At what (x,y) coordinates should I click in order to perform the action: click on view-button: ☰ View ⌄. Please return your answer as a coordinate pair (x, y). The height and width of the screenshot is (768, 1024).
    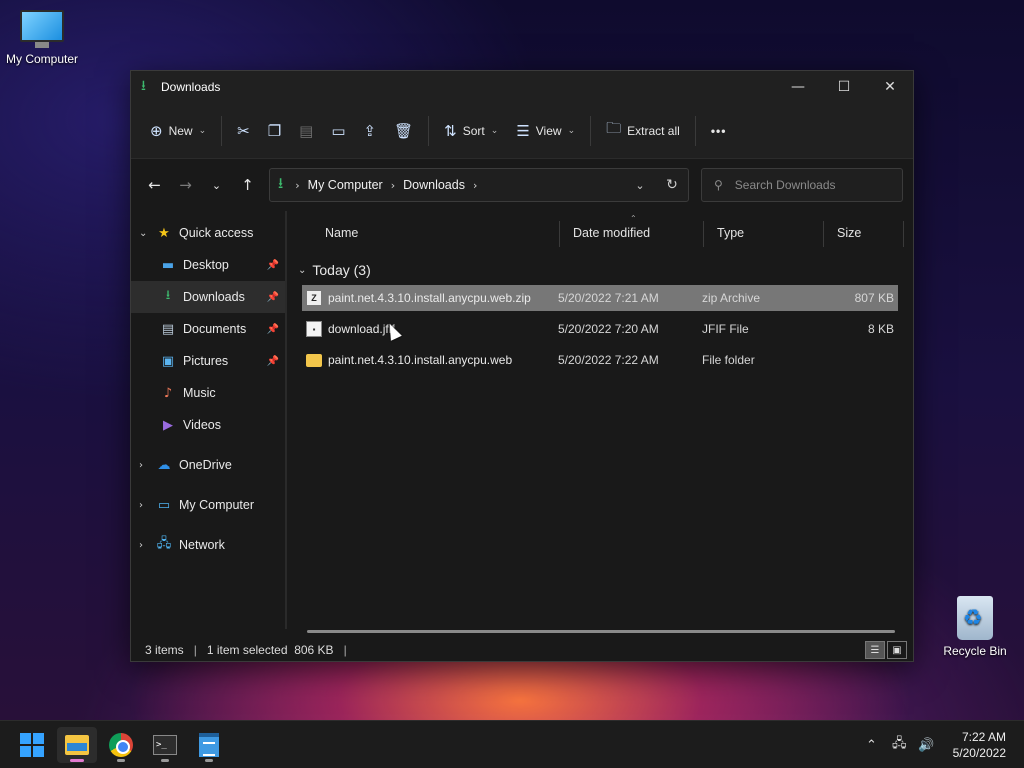
    Looking at the image, I should click on (545, 131).